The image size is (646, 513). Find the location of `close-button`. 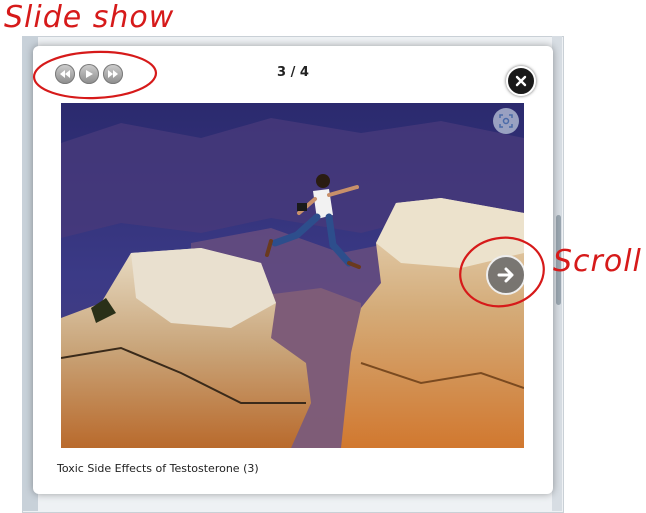

close-button is located at coordinates (521, 81).